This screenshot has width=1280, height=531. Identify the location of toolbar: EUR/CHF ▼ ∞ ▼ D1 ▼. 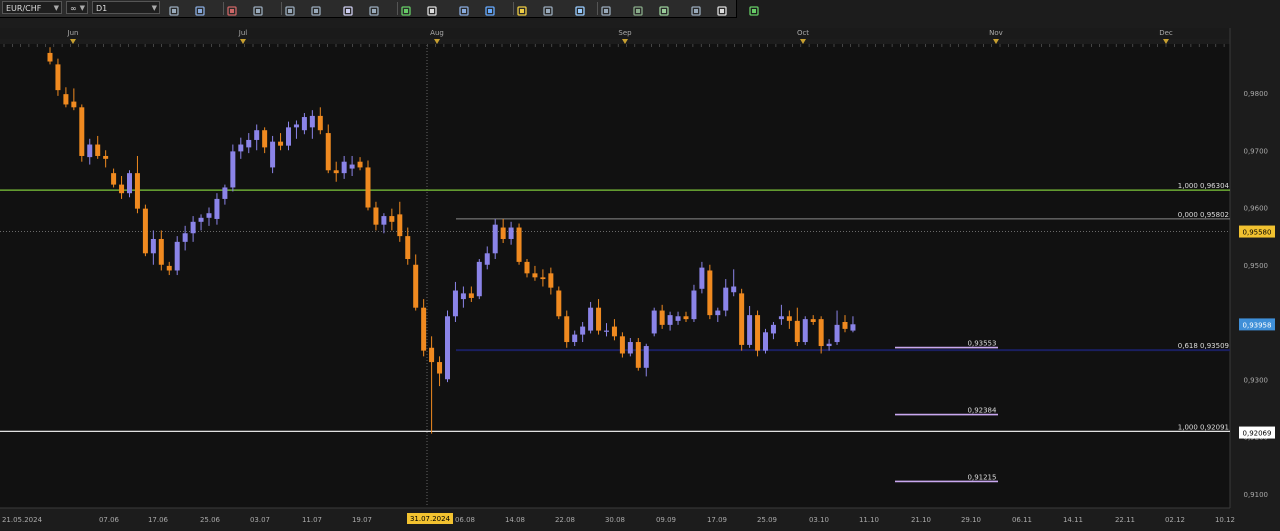
(379, 9).